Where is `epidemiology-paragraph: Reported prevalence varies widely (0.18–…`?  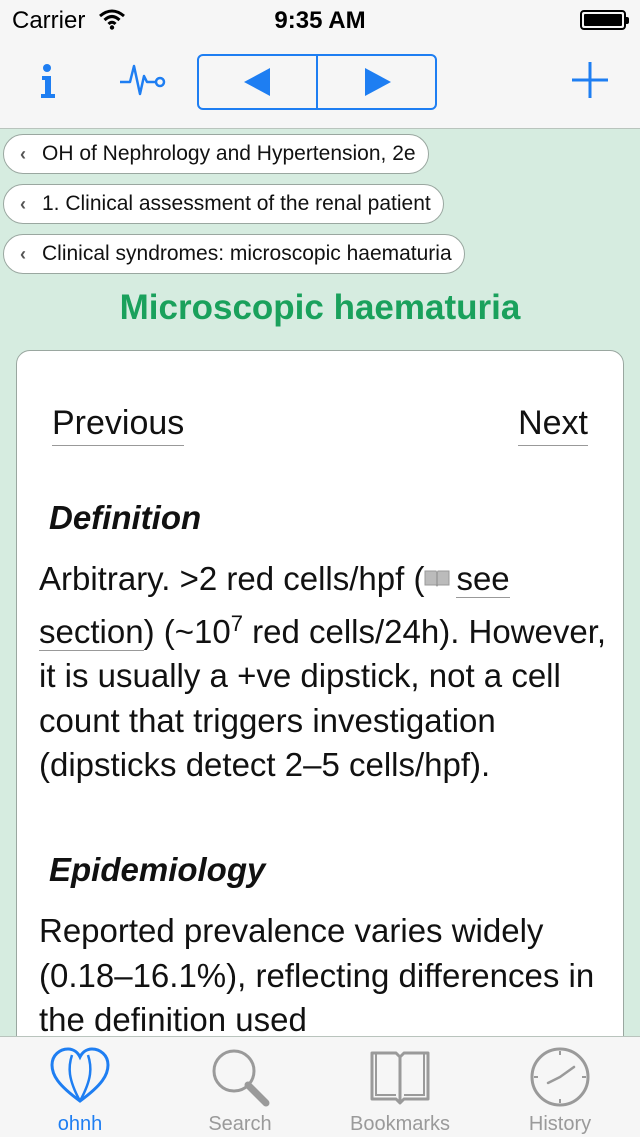
epidemiology-paragraph: Reported prevalence varies widely (0.18–… is located at coordinates (317, 975).